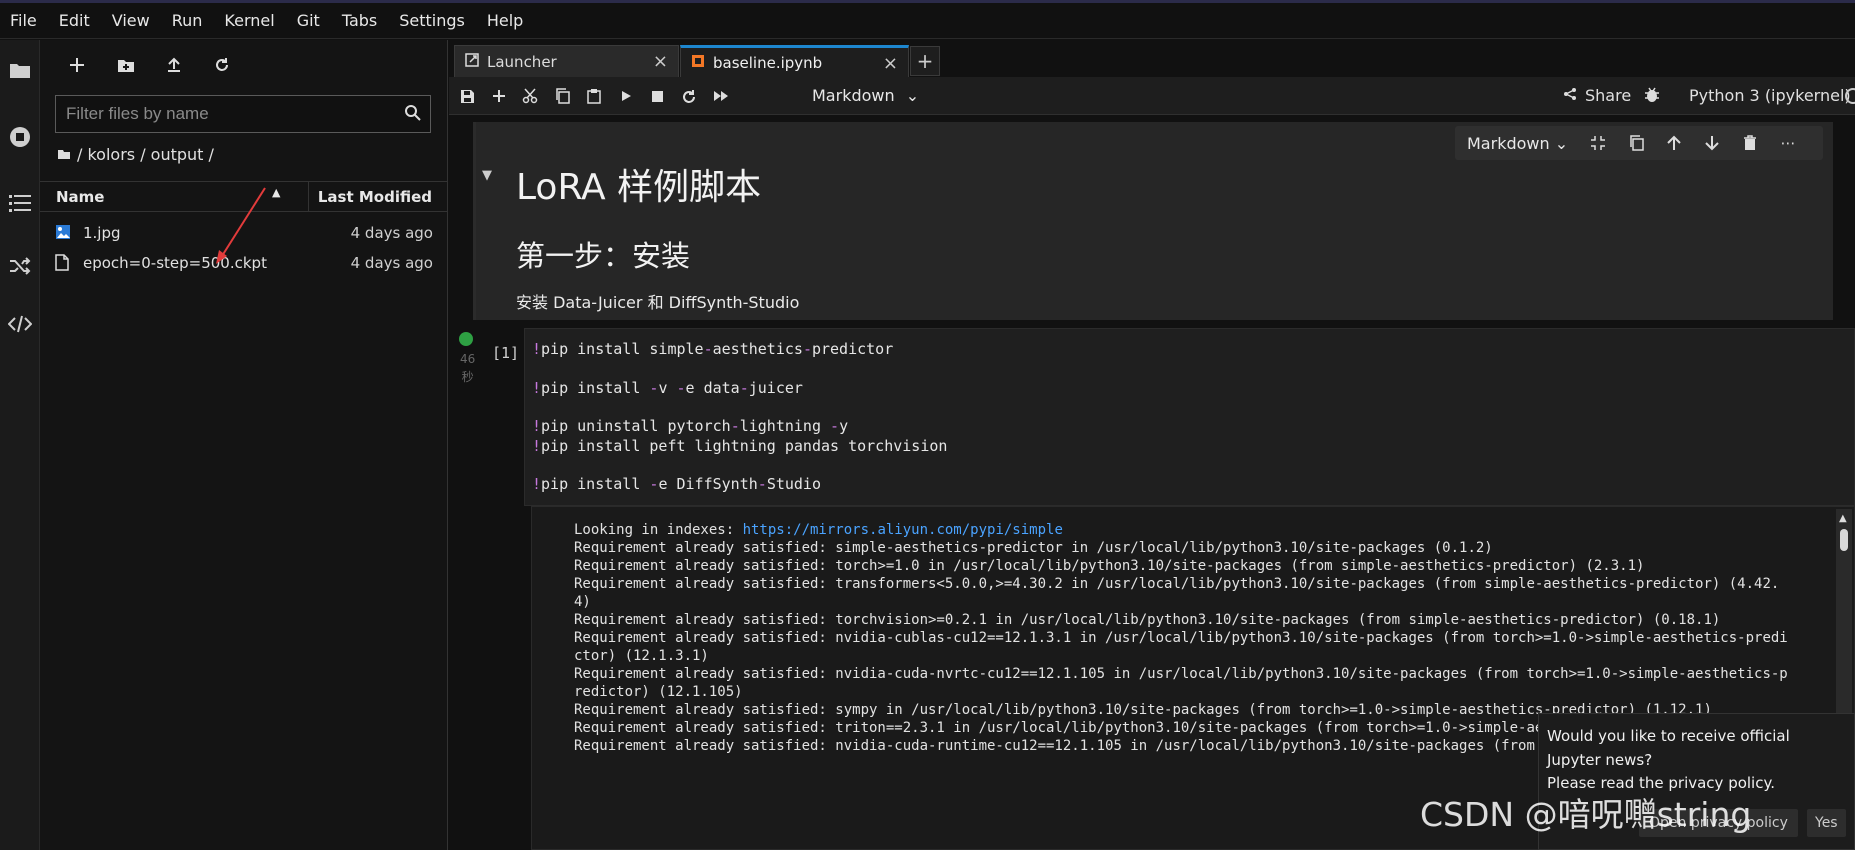  I want to click on menu-view: View, so click(131, 20).